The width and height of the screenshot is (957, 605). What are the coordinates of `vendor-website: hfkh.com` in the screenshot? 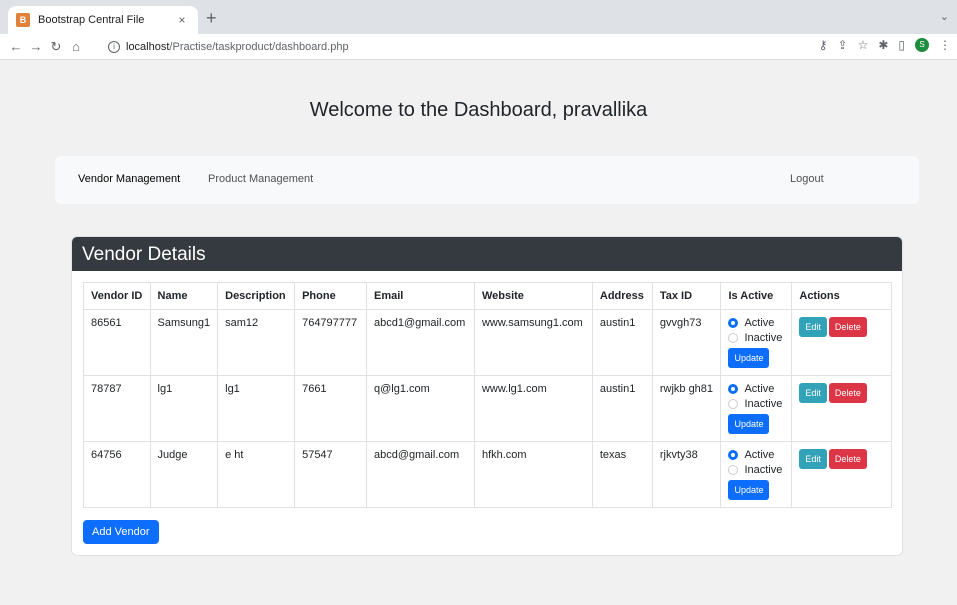 It's located at (533, 474).